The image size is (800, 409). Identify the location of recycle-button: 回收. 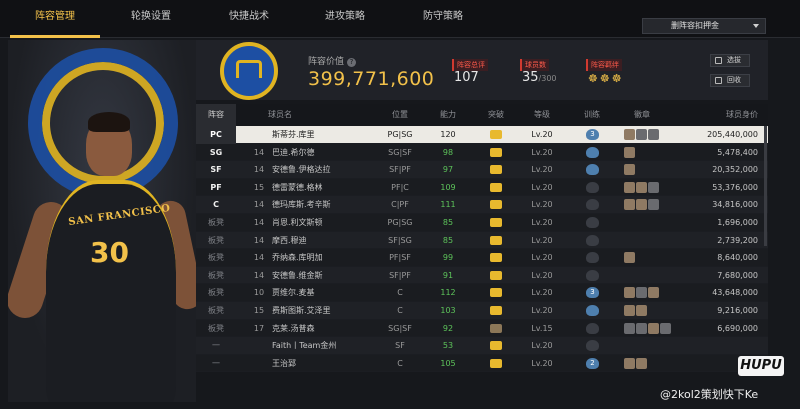
(730, 80).